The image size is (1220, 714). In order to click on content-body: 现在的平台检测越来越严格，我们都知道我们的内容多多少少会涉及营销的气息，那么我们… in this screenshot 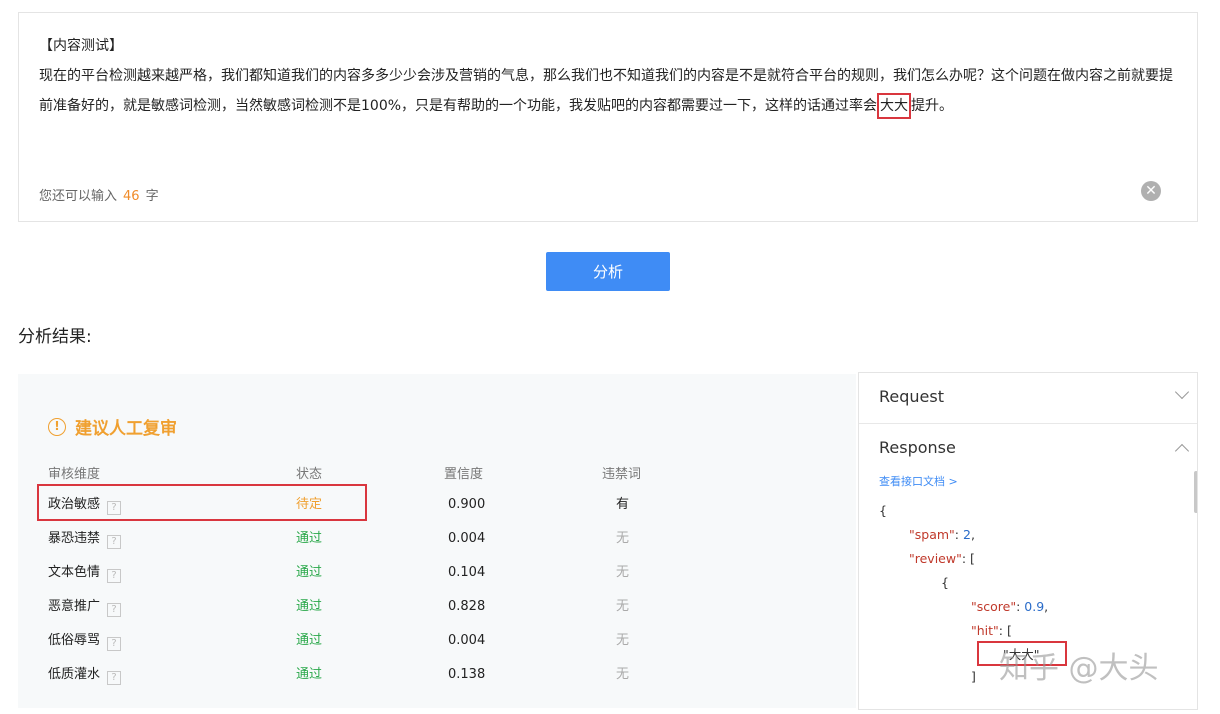, I will do `click(606, 91)`.